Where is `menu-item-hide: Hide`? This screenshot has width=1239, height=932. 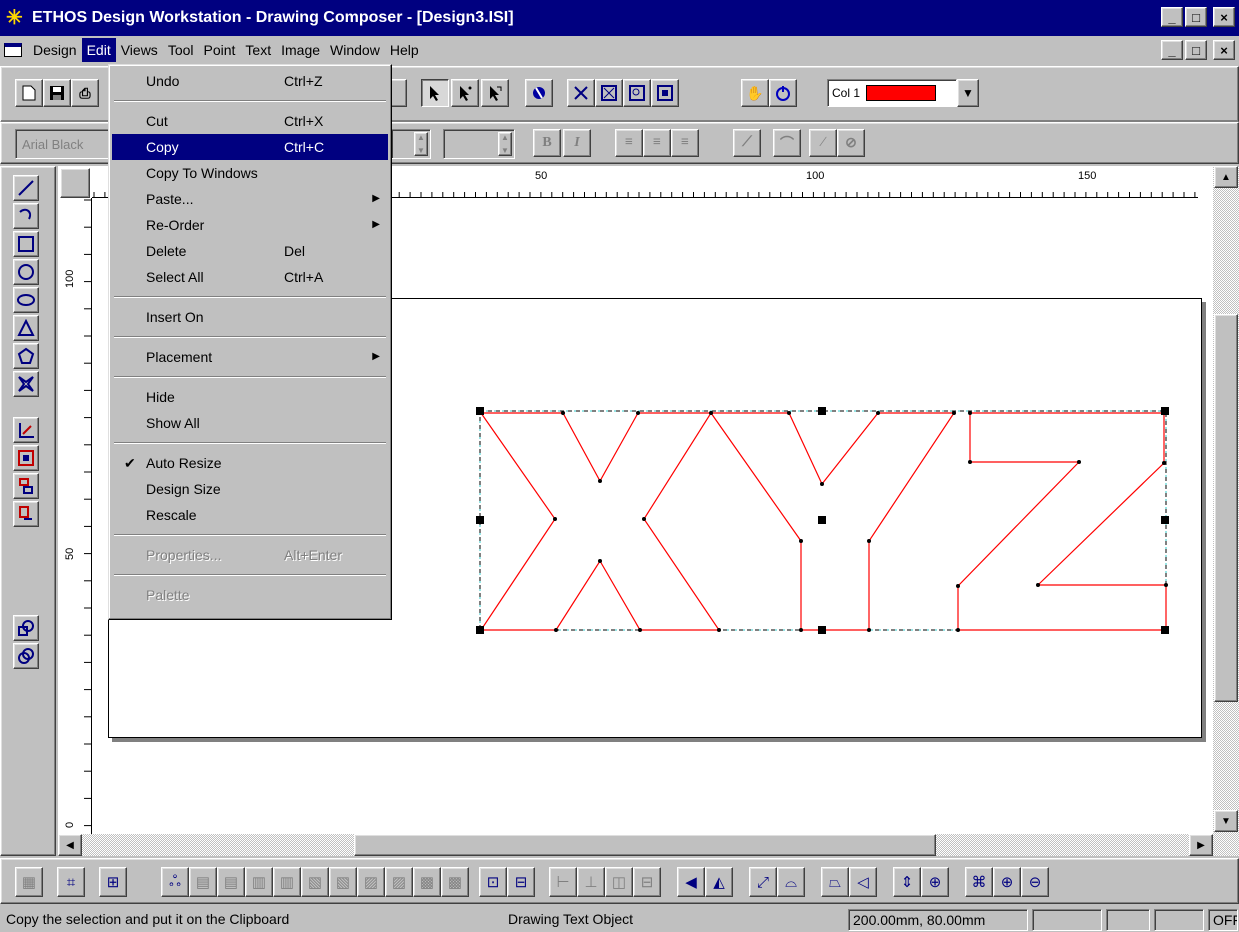 menu-item-hide: Hide is located at coordinates (250, 397).